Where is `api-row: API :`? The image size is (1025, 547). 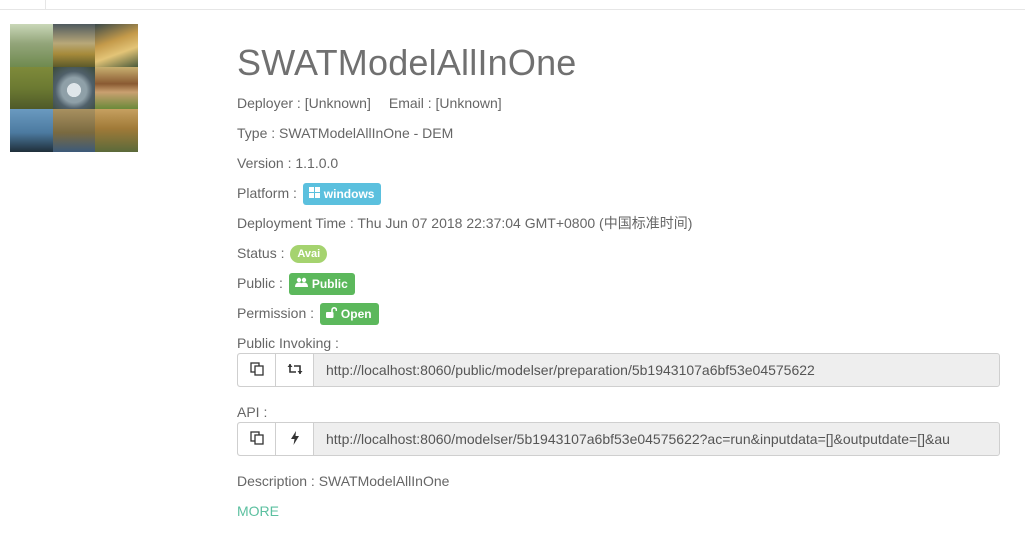
api-row: API : is located at coordinates (252, 412).